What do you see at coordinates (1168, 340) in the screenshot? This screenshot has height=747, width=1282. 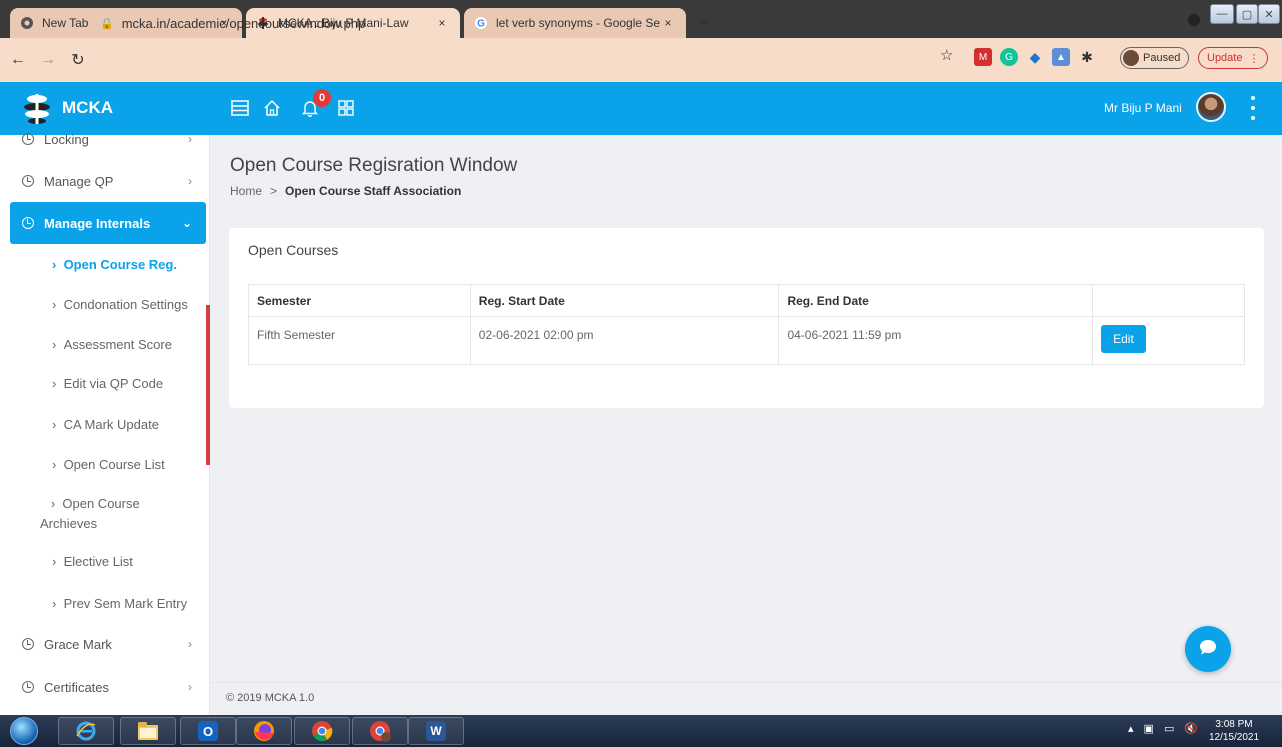 I see `cell-action: Edit` at bounding box center [1168, 340].